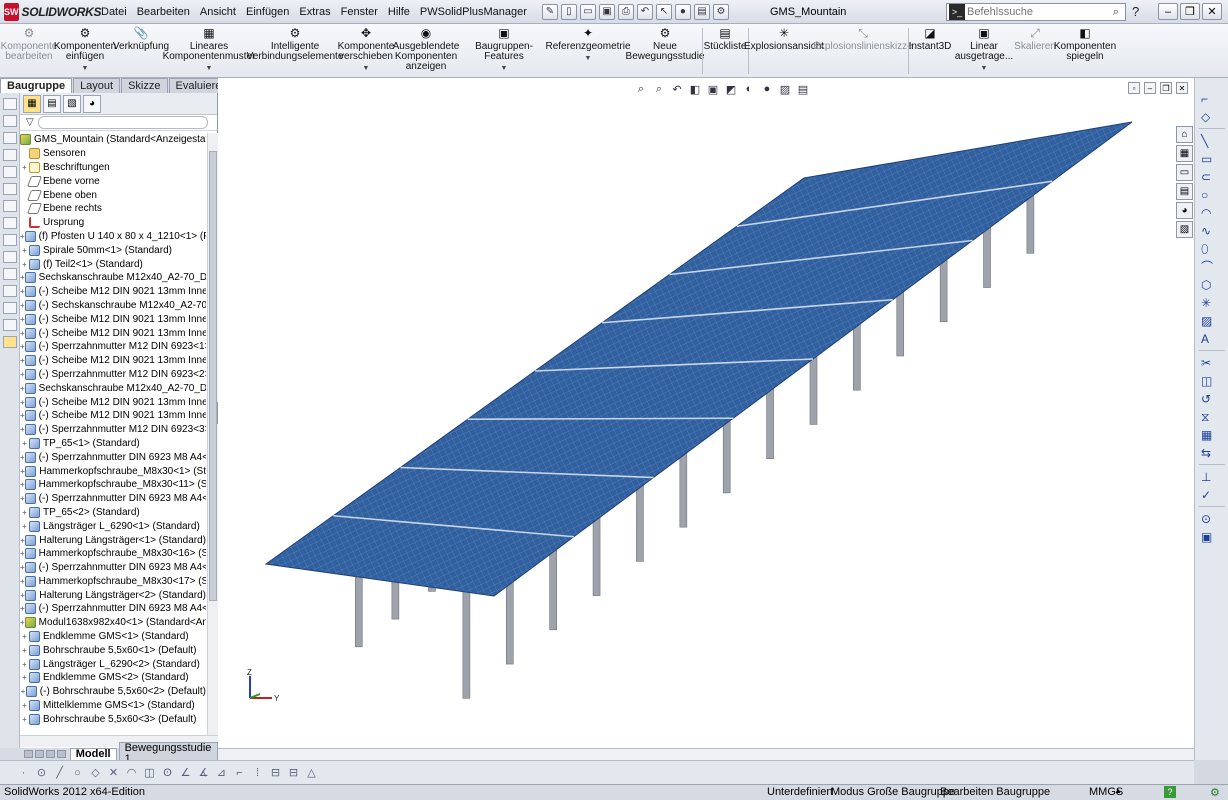 This screenshot has height=800, width=1228. I want to click on custom-properties-icon: ▧, so click(1184, 229).